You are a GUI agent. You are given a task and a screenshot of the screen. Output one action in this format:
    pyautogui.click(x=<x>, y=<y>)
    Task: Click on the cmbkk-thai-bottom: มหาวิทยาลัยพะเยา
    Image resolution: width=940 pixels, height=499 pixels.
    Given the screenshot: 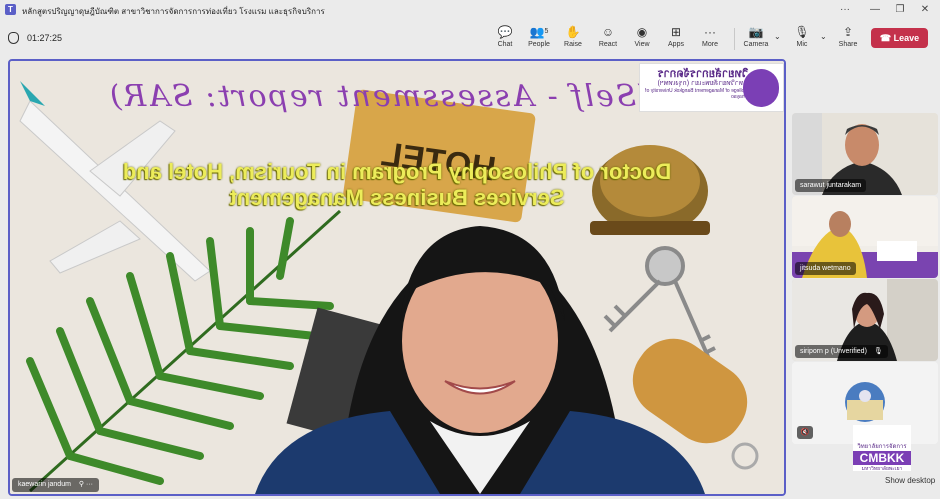 What is the action you would take?
    pyautogui.click(x=882, y=469)
    